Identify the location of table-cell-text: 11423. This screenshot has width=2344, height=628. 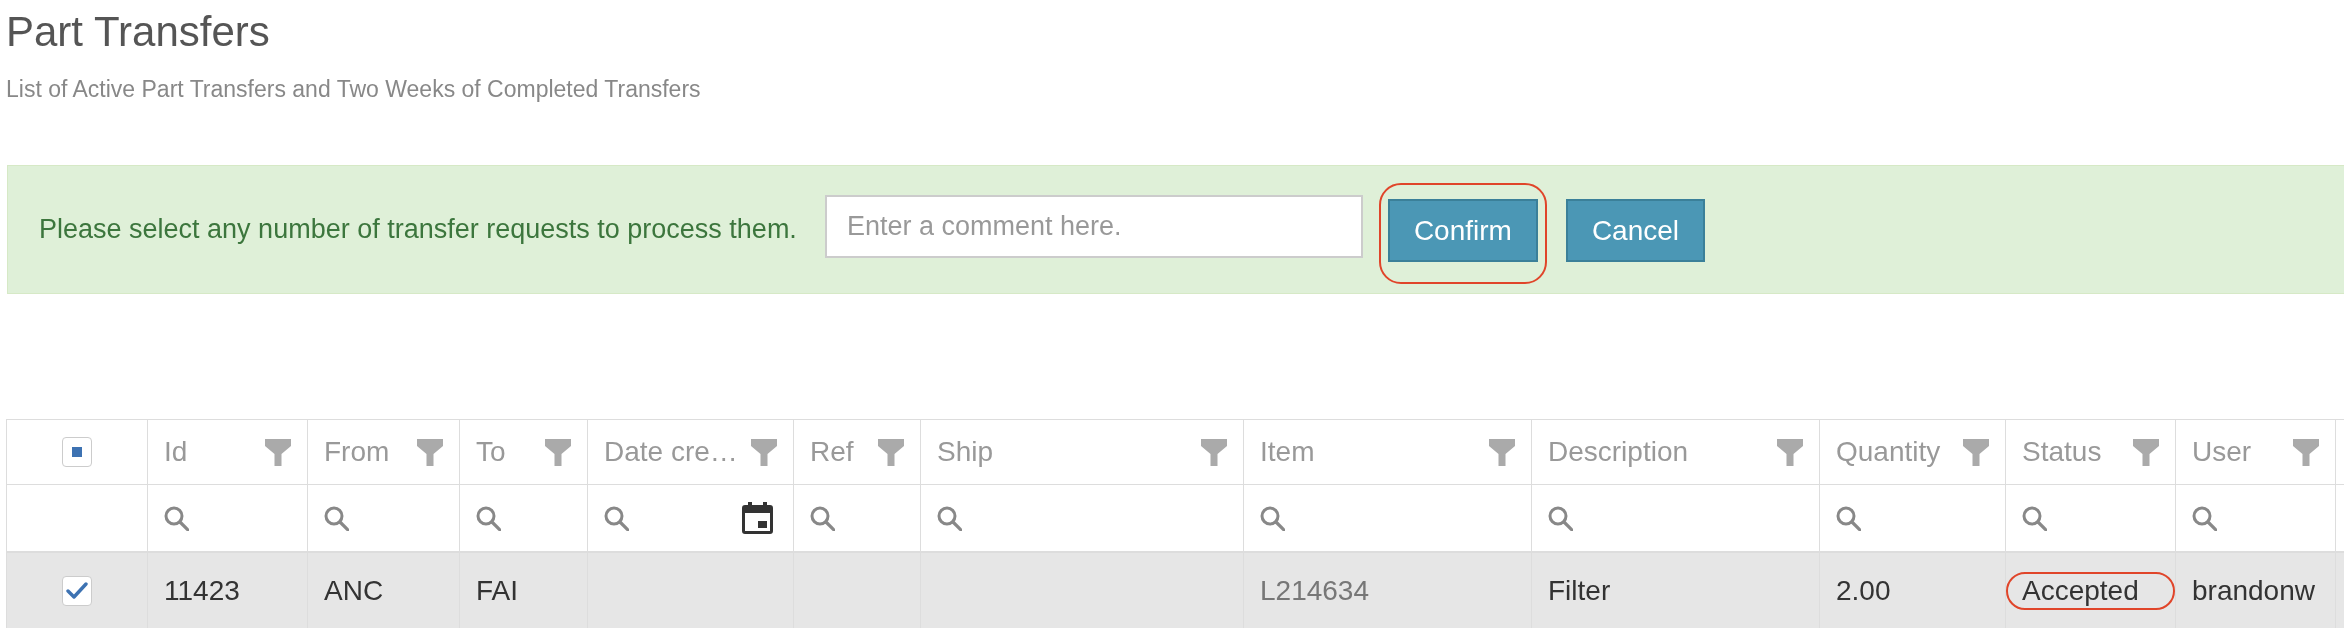
(202, 591).